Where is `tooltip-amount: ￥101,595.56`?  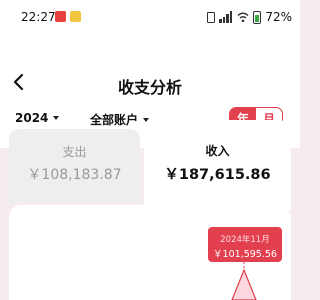 tooltip-amount: ￥101,595.56 is located at coordinates (245, 254).